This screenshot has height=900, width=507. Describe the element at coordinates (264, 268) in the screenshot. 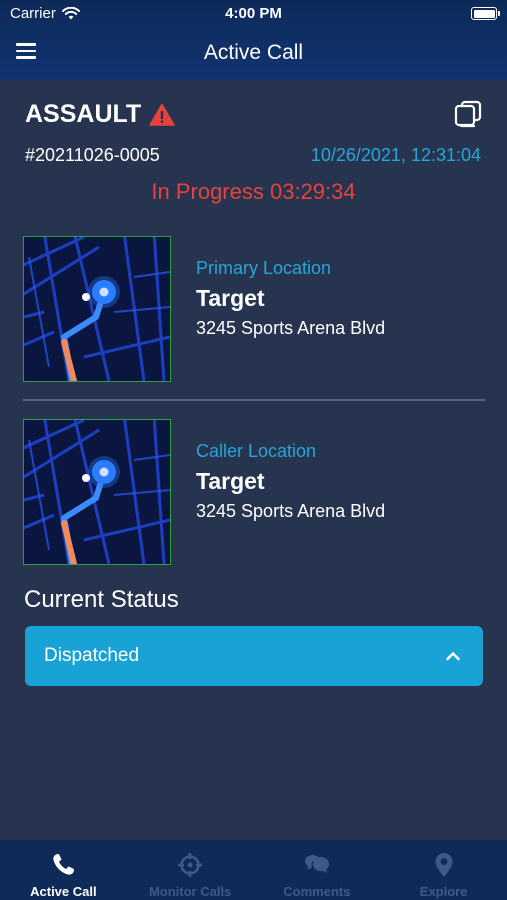

I see `location-label: Primary Location` at that location.